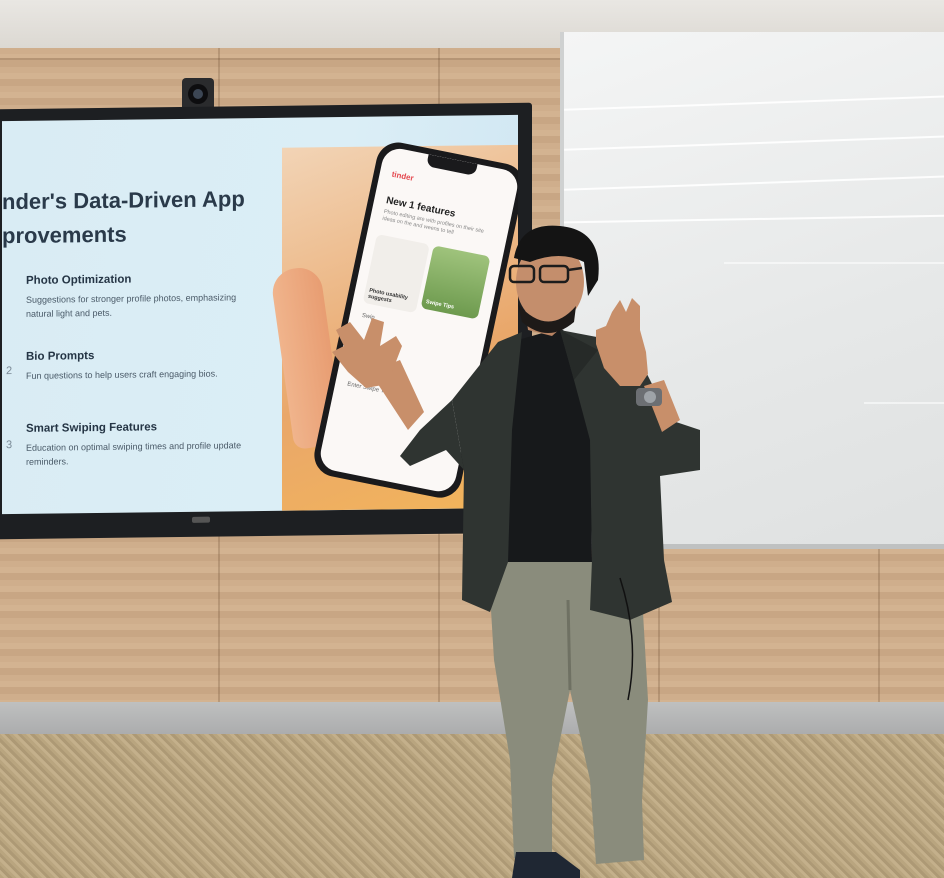 The height and width of the screenshot is (878, 944). I want to click on watch-icon, so click(649, 397).